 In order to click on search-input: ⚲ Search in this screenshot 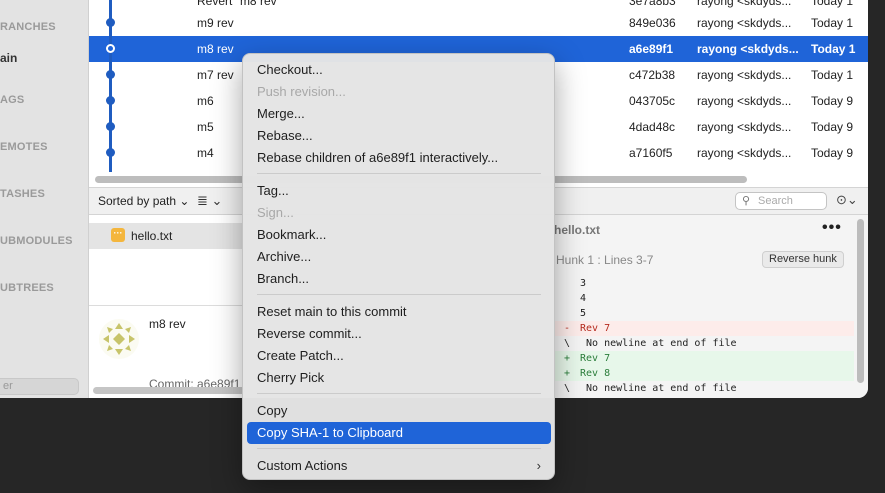, I will do `click(781, 201)`.